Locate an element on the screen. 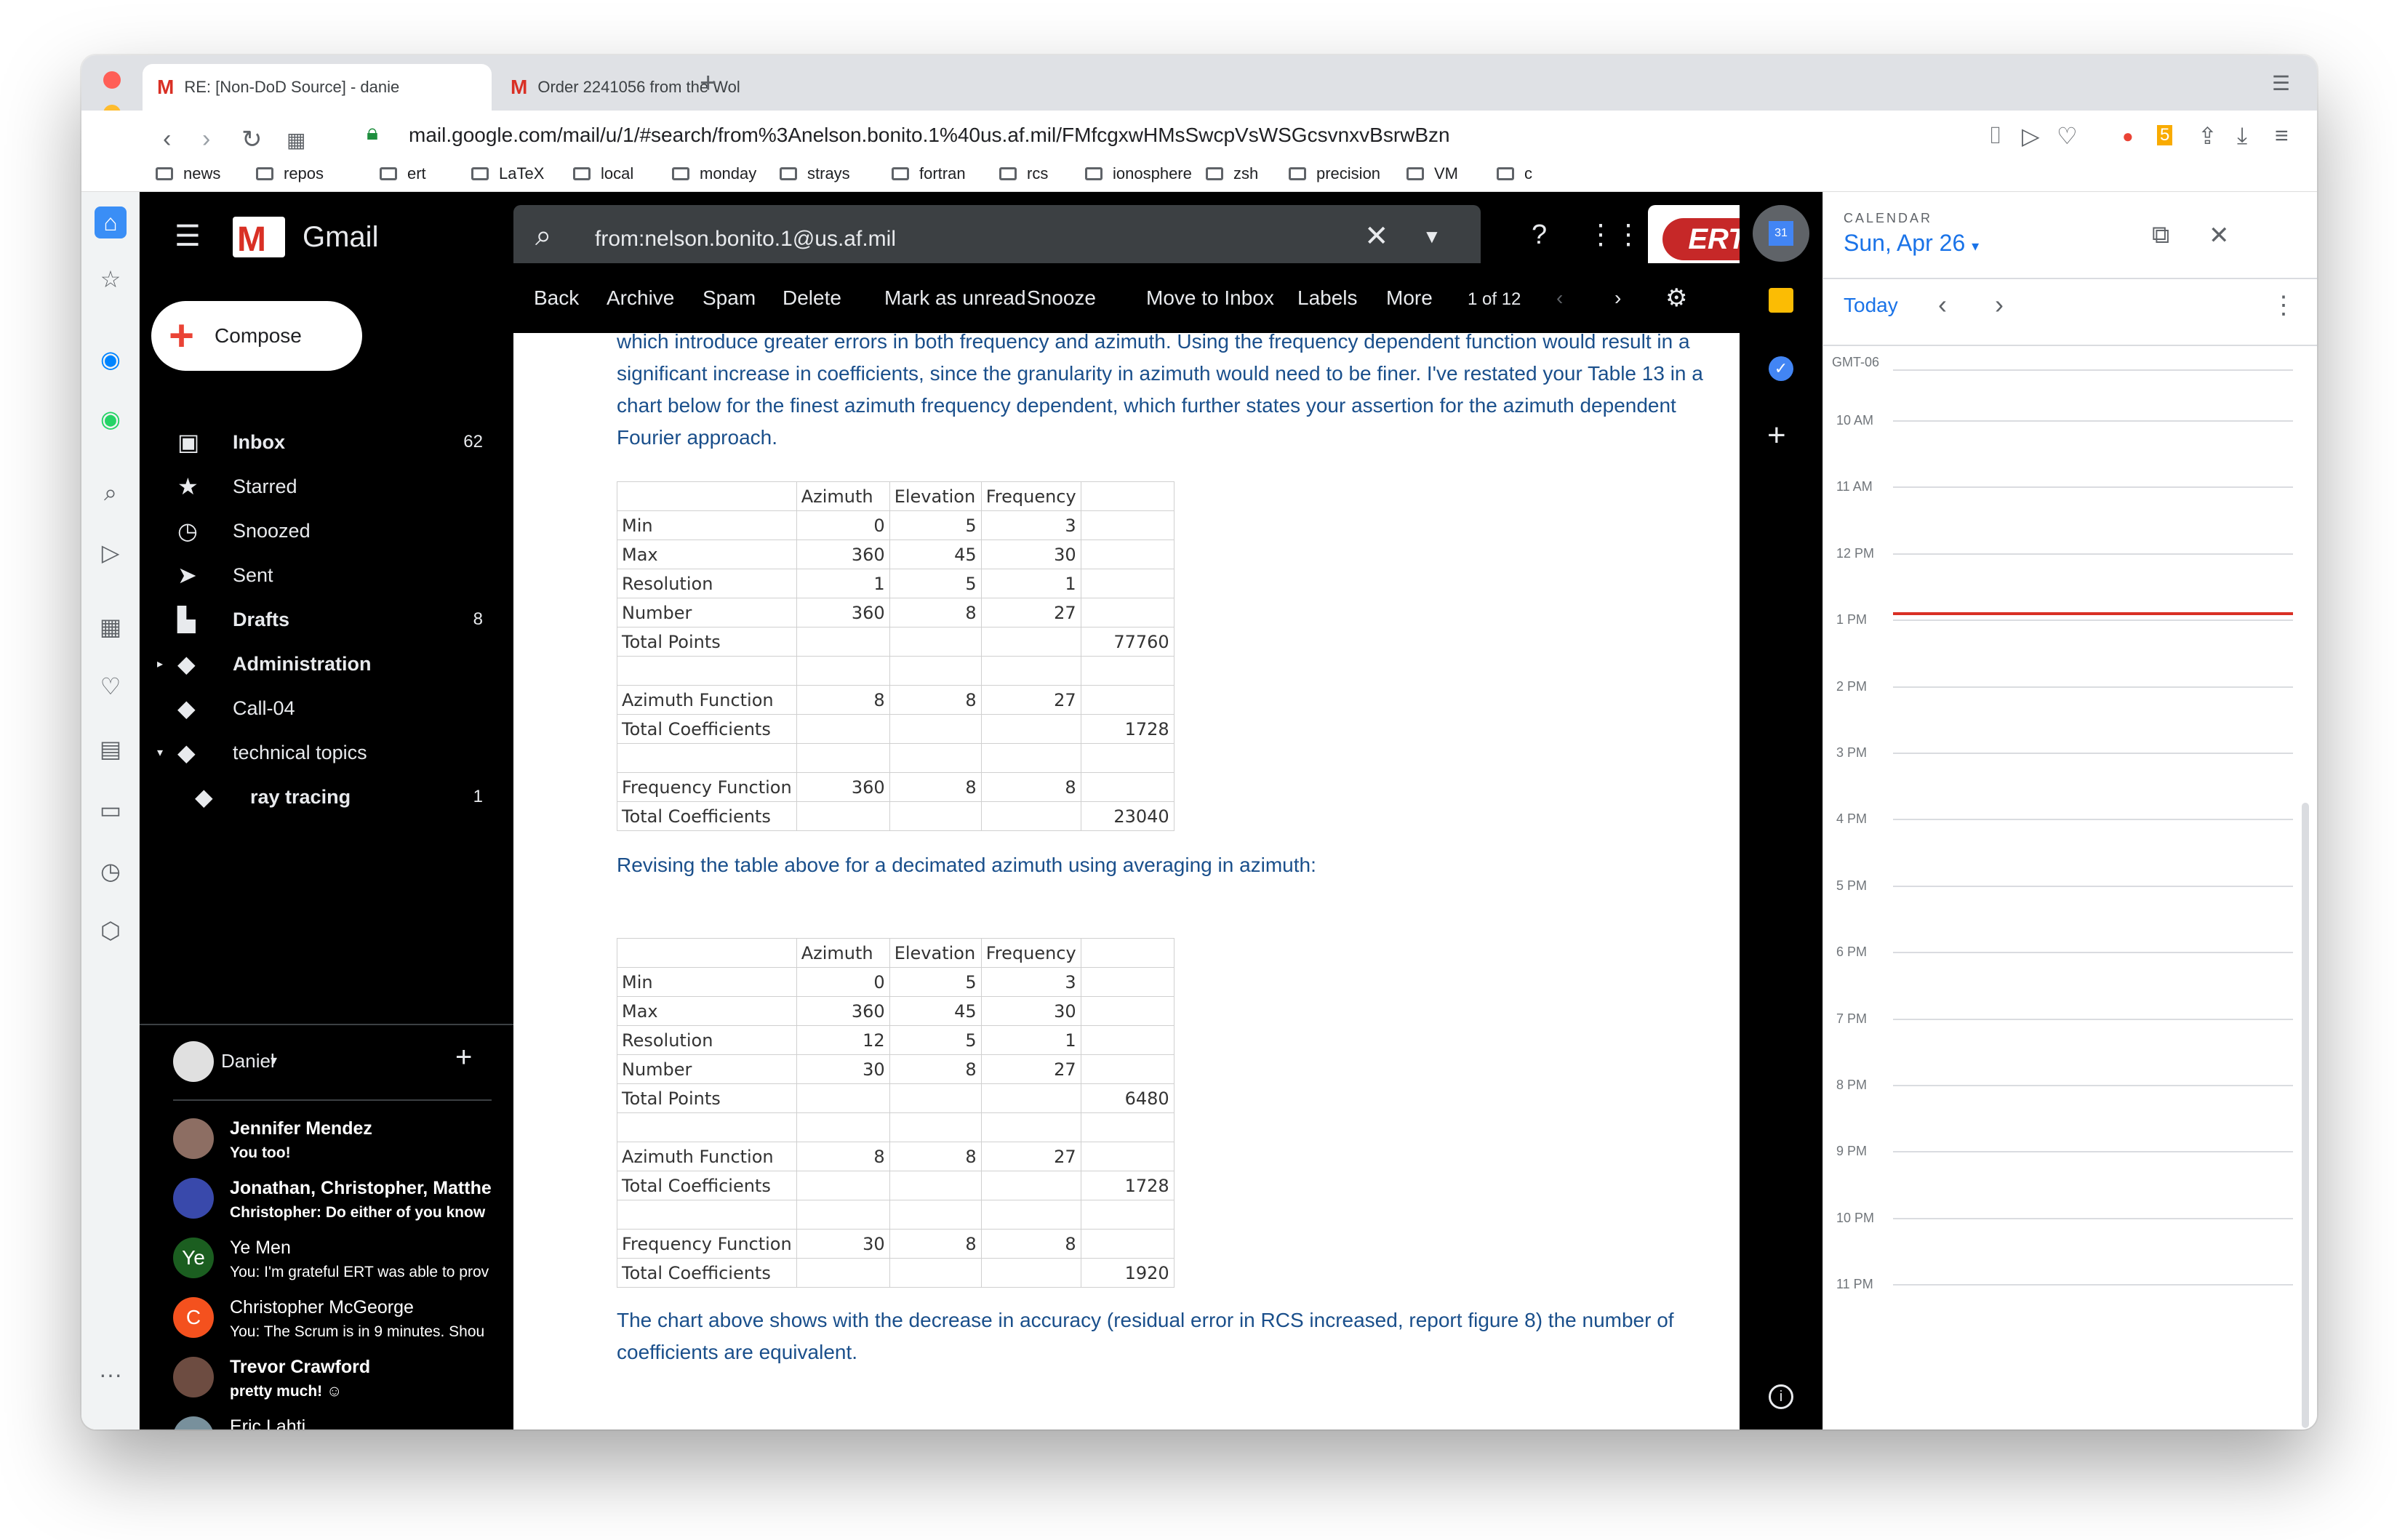 The height and width of the screenshot is (1540, 2397). bookmark-latex: LaTeX is located at coordinates (508, 173).